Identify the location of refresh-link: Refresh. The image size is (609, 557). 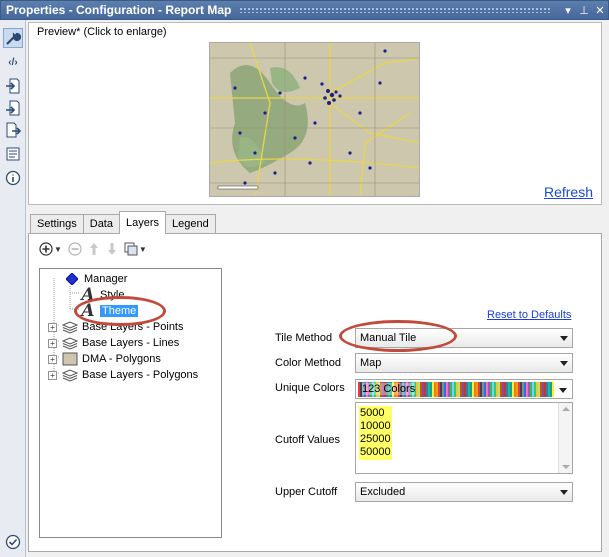
(568, 192).